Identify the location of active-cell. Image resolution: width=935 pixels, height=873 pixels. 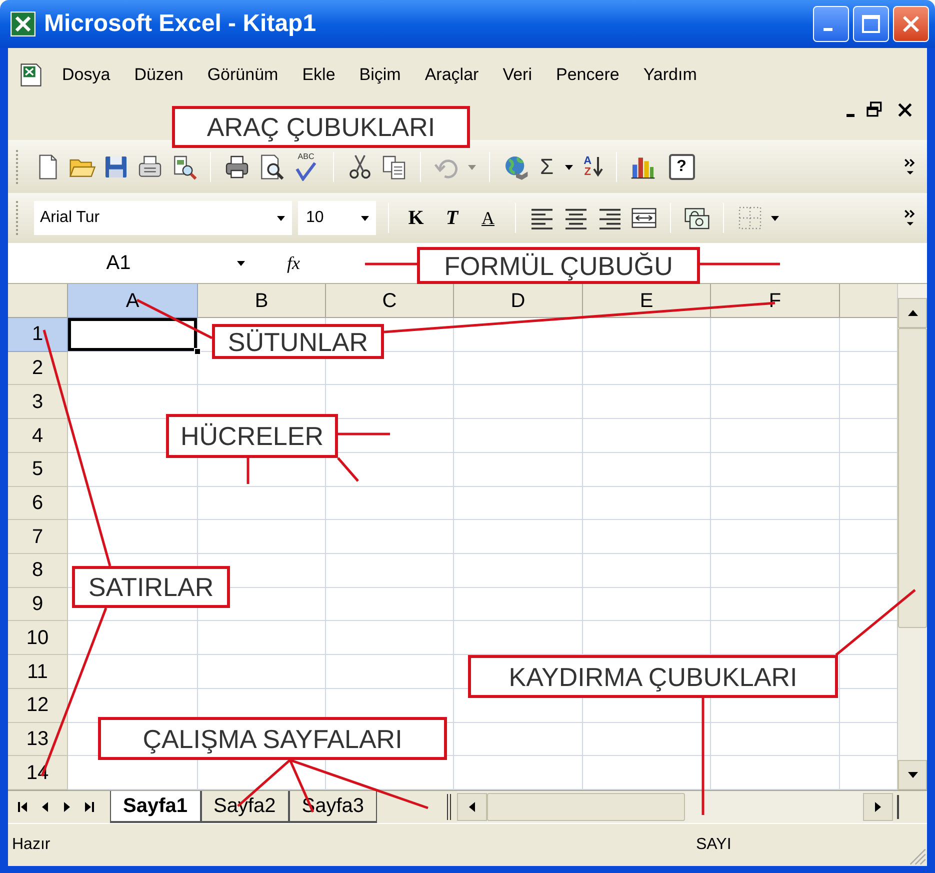
(132, 334).